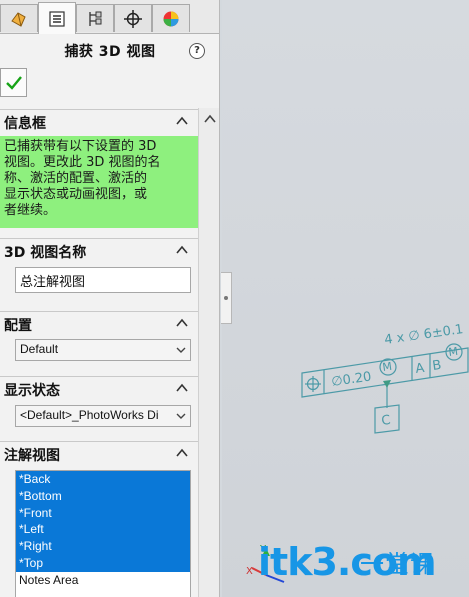 The width and height of the screenshot is (469, 597). What do you see at coordinates (103, 563) in the screenshot?
I see `list-item: *Top` at bounding box center [103, 563].